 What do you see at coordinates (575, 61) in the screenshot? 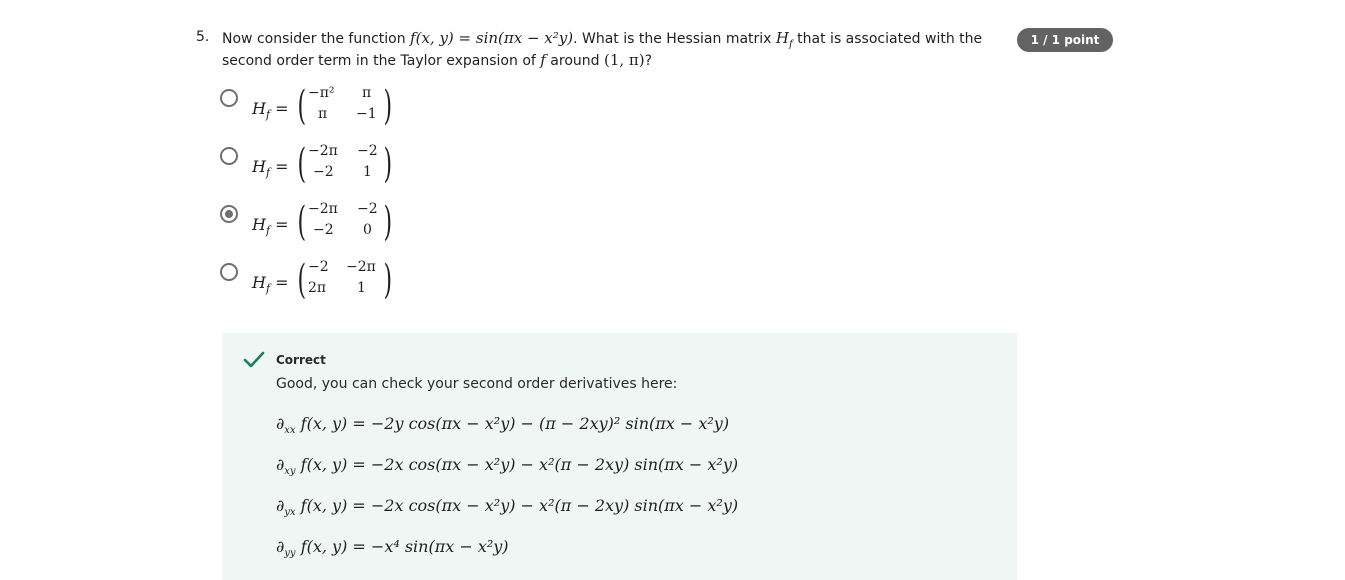
I see `question-text-around: around` at bounding box center [575, 61].